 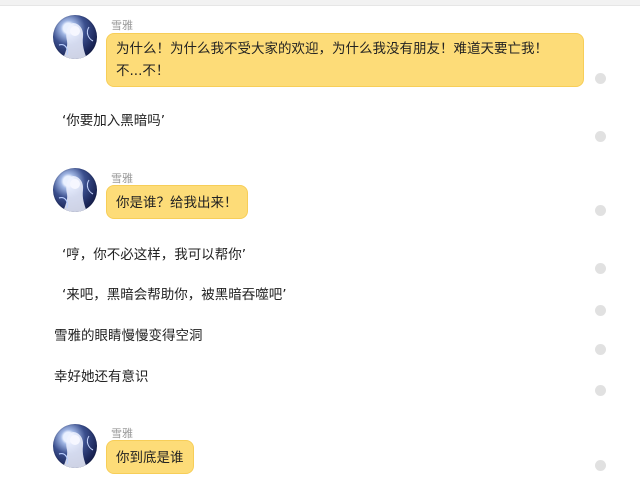 What do you see at coordinates (154, 255) in the screenshot?
I see `narration-text: ‘哼，你不必这样，我可以帮你’` at bounding box center [154, 255].